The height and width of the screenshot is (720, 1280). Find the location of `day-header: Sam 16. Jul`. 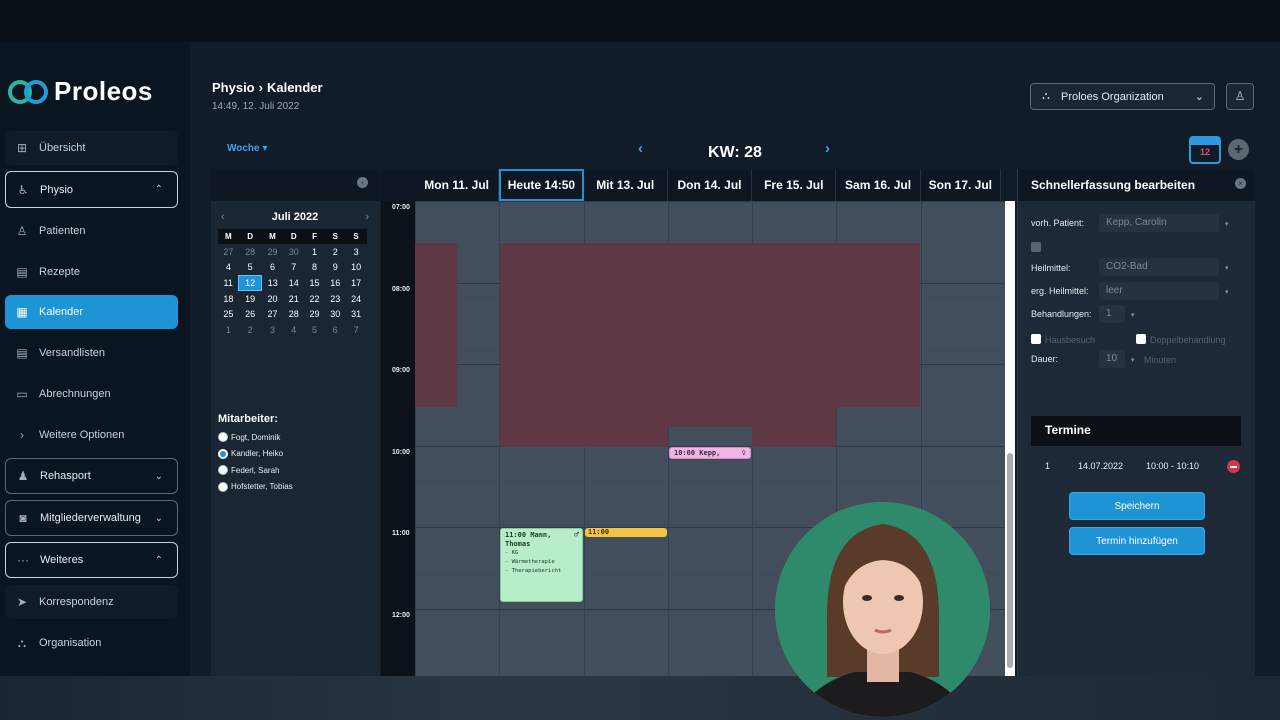

day-header: Sam 16. Jul is located at coordinates (878, 185).